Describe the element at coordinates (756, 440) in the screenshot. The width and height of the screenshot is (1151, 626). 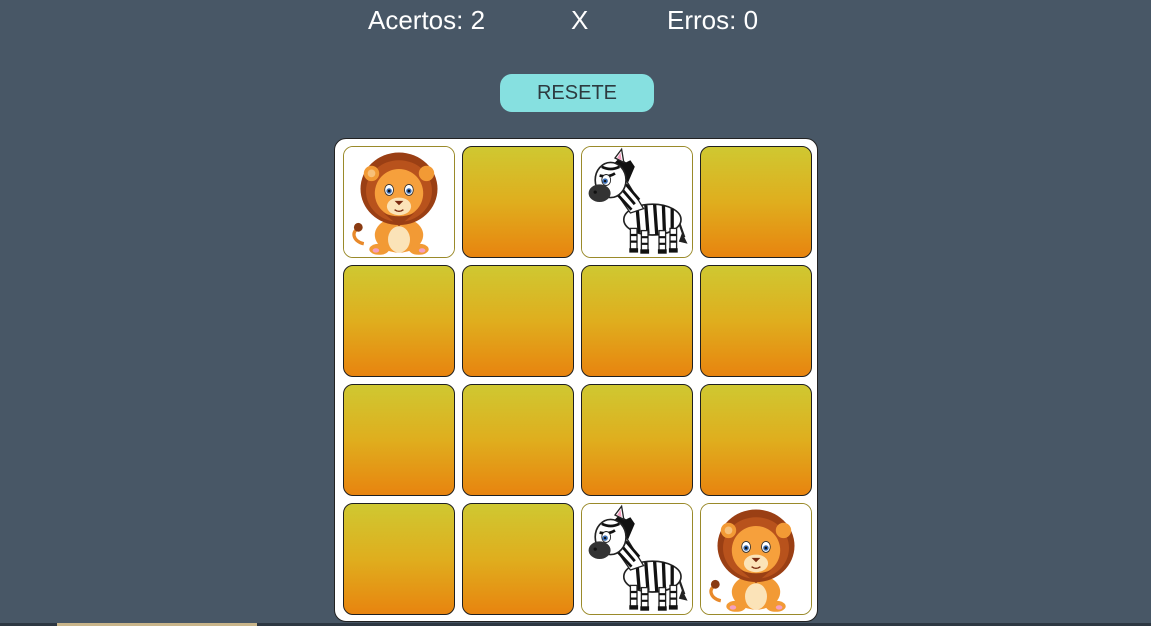
I see `card-r3-c4` at that location.